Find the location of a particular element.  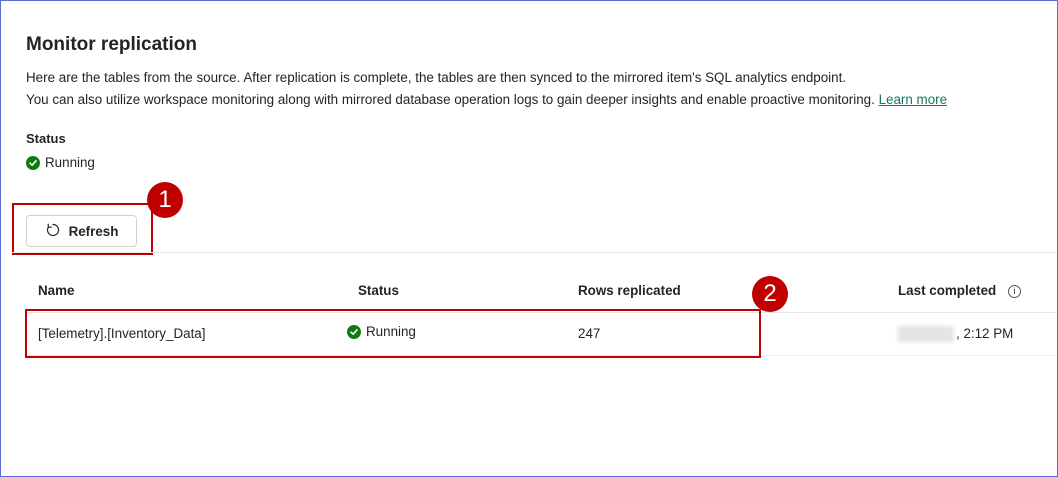

redacted-date is located at coordinates (926, 334).